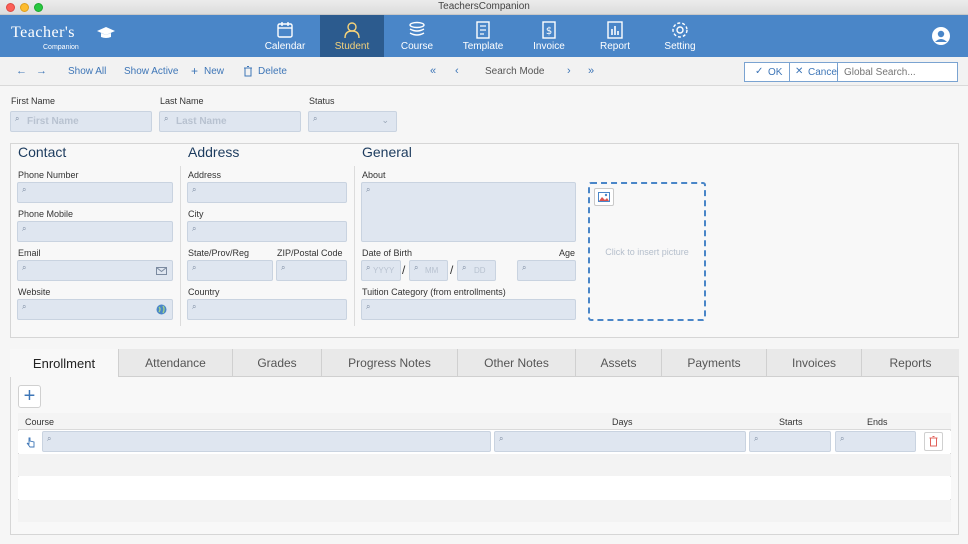  Describe the element at coordinates (457, 71) in the screenshot. I see `previous-record-icon: ‹` at that location.